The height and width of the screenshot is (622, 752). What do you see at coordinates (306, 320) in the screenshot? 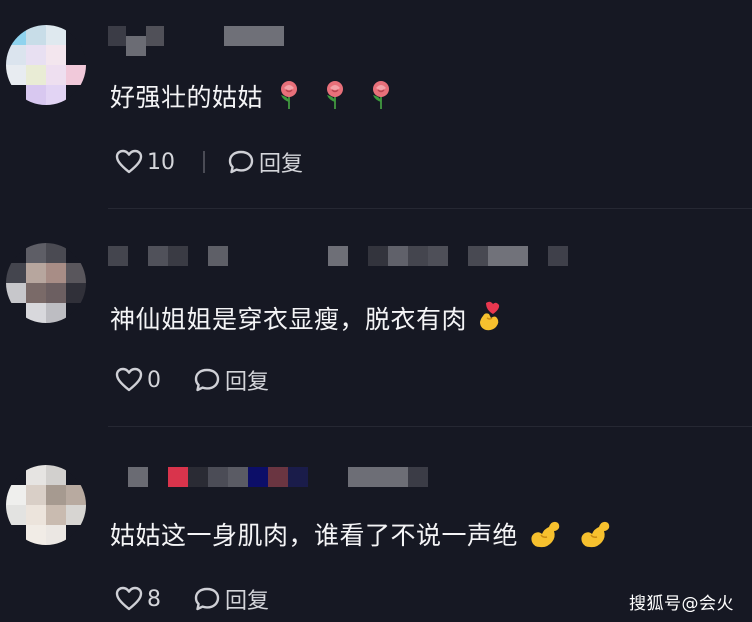
I see `comment-text: 神仙姐姐是穿衣显瘦，脱衣有肉` at bounding box center [306, 320].